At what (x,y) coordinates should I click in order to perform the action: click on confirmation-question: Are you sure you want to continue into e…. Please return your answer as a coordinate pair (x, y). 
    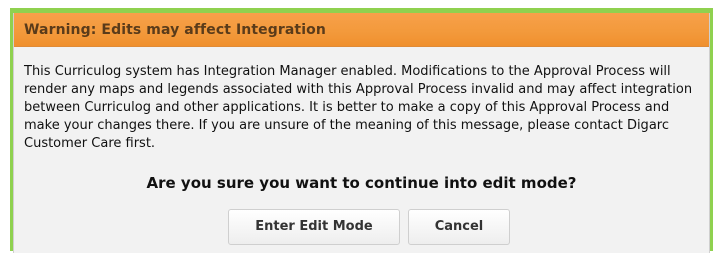
    Looking at the image, I should click on (361, 183).